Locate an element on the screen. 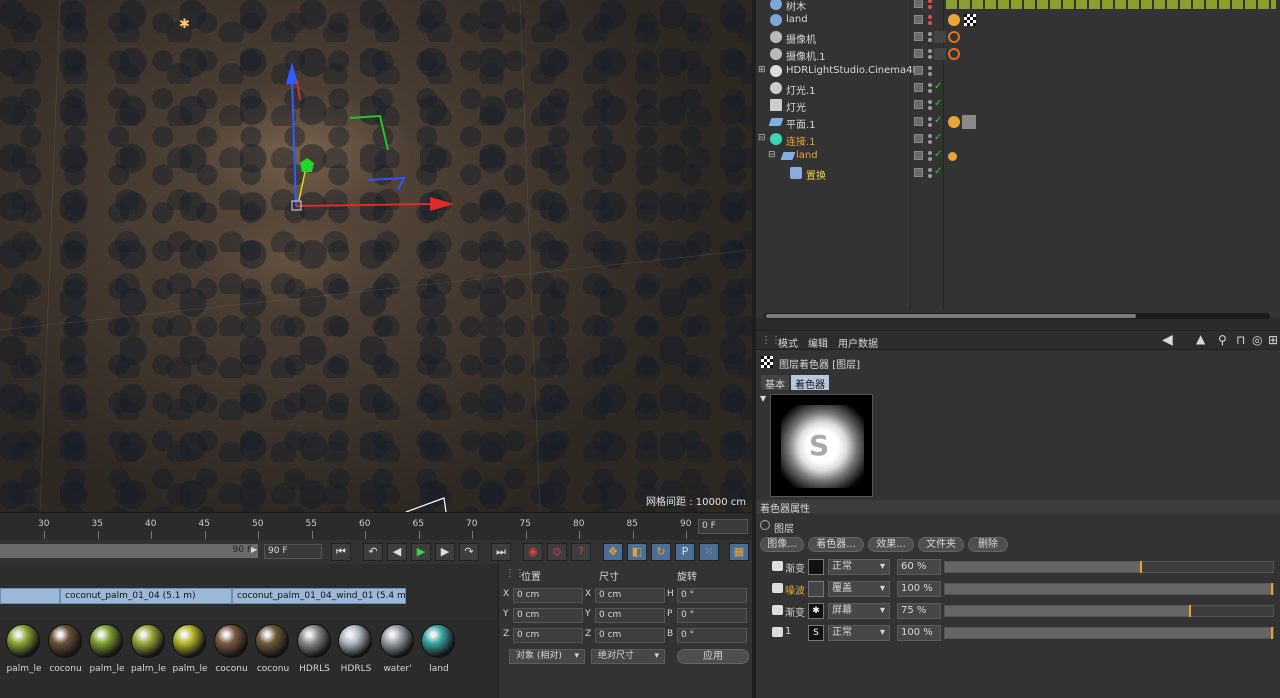 This screenshot has height=698, width=1280. size-z-row: Z0 cm is located at coordinates (625, 636).